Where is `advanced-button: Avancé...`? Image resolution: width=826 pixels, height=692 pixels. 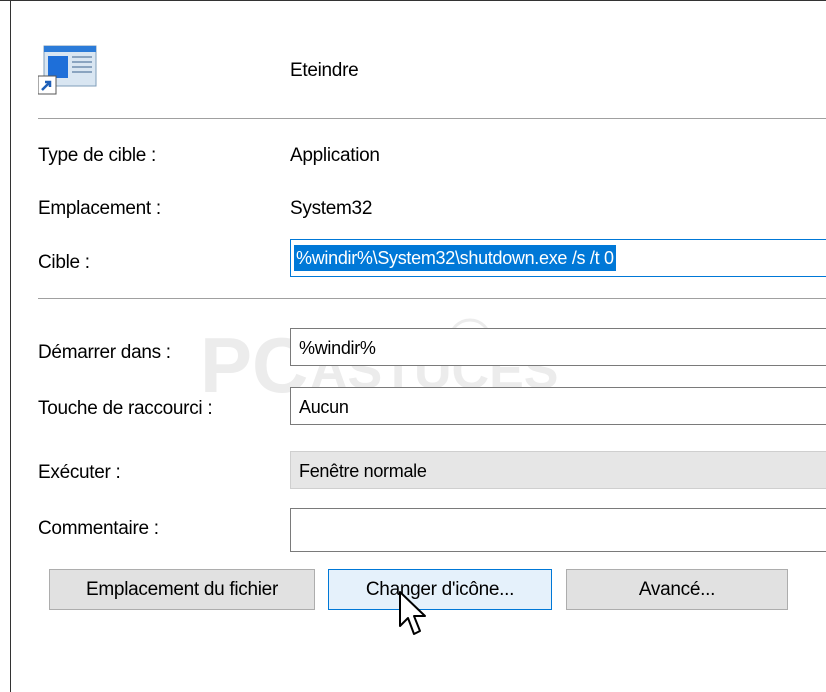
advanced-button: Avancé... is located at coordinates (677, 589).